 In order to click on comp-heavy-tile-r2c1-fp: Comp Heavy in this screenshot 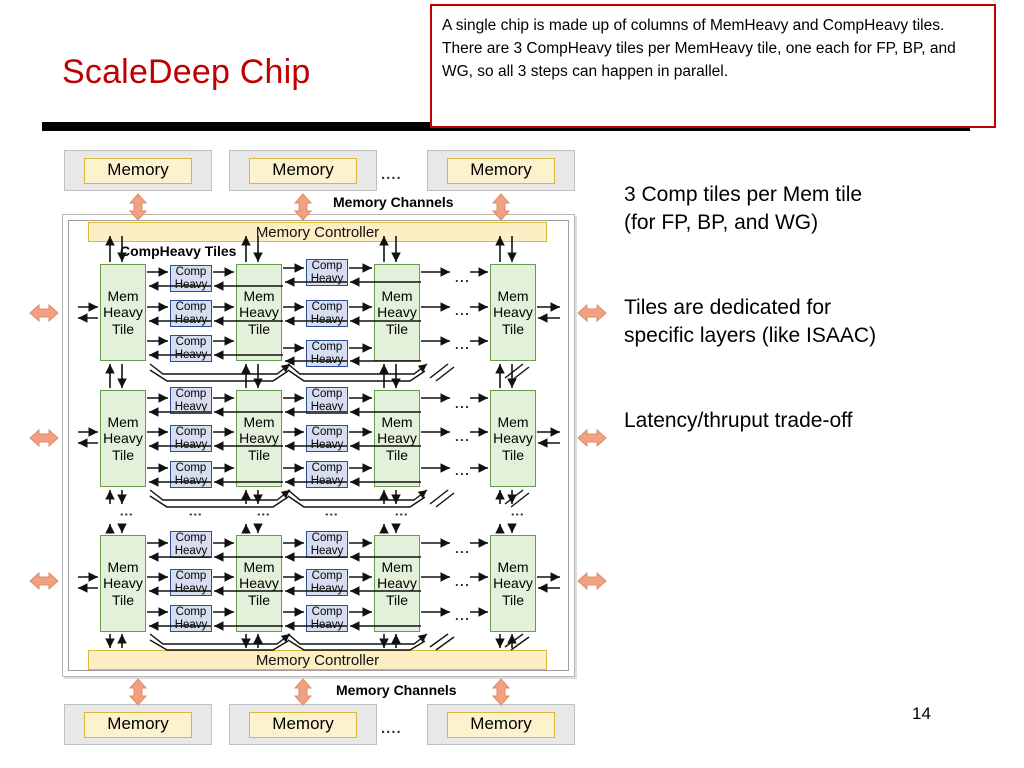, I will do `click(191, 400)`.